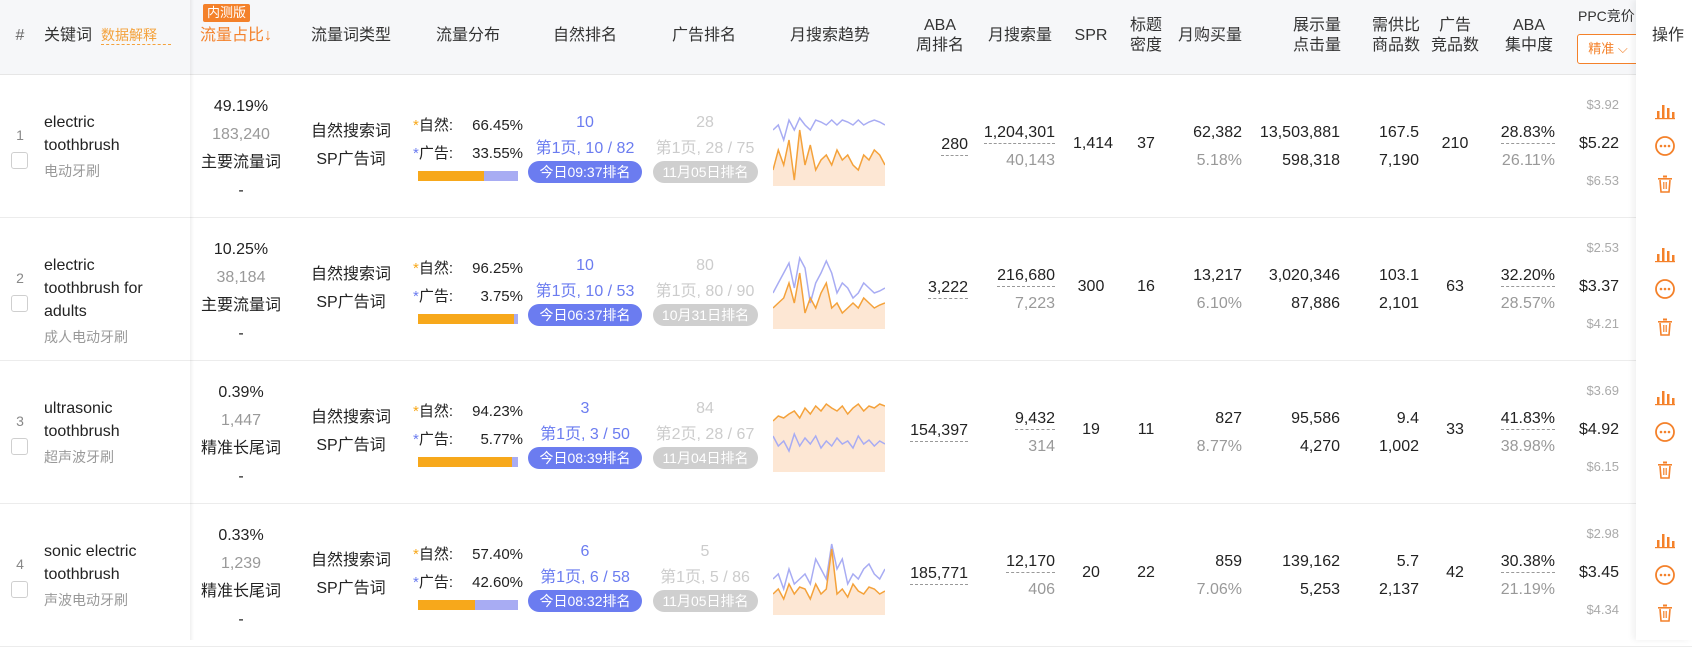 The width and height of the screenshot is (1692, 647). Describe the element at coordinates (497, 582) in the screenshot. I see `ad-pct: 42.60%` at that location.